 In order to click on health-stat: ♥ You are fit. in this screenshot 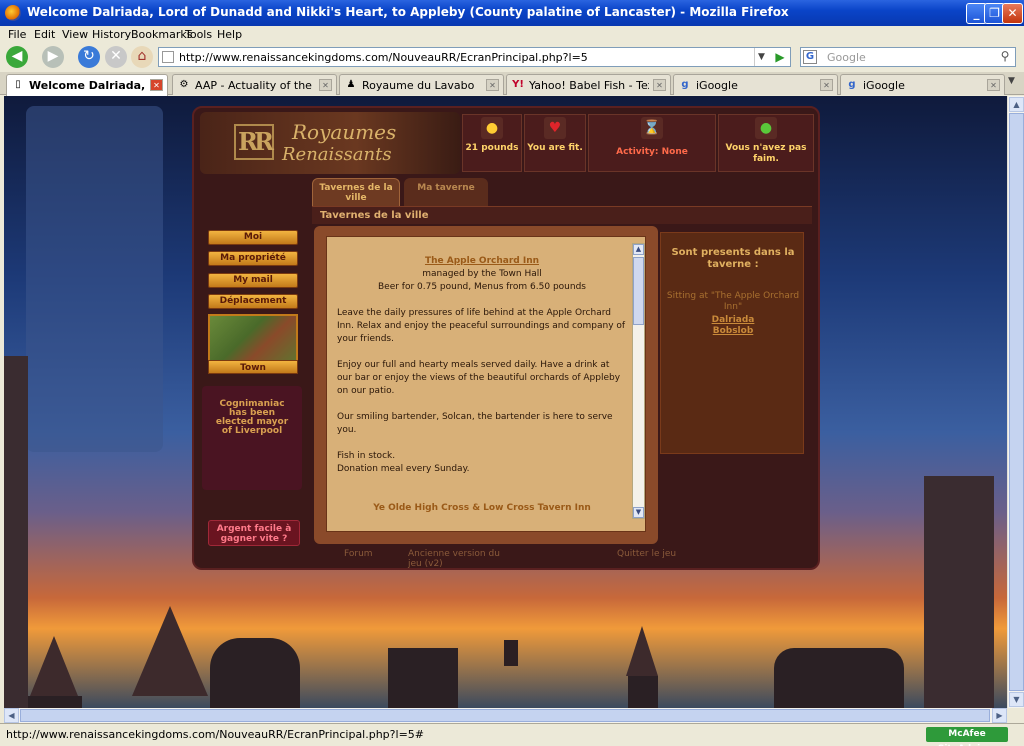, I will do `click(555, 143)`.